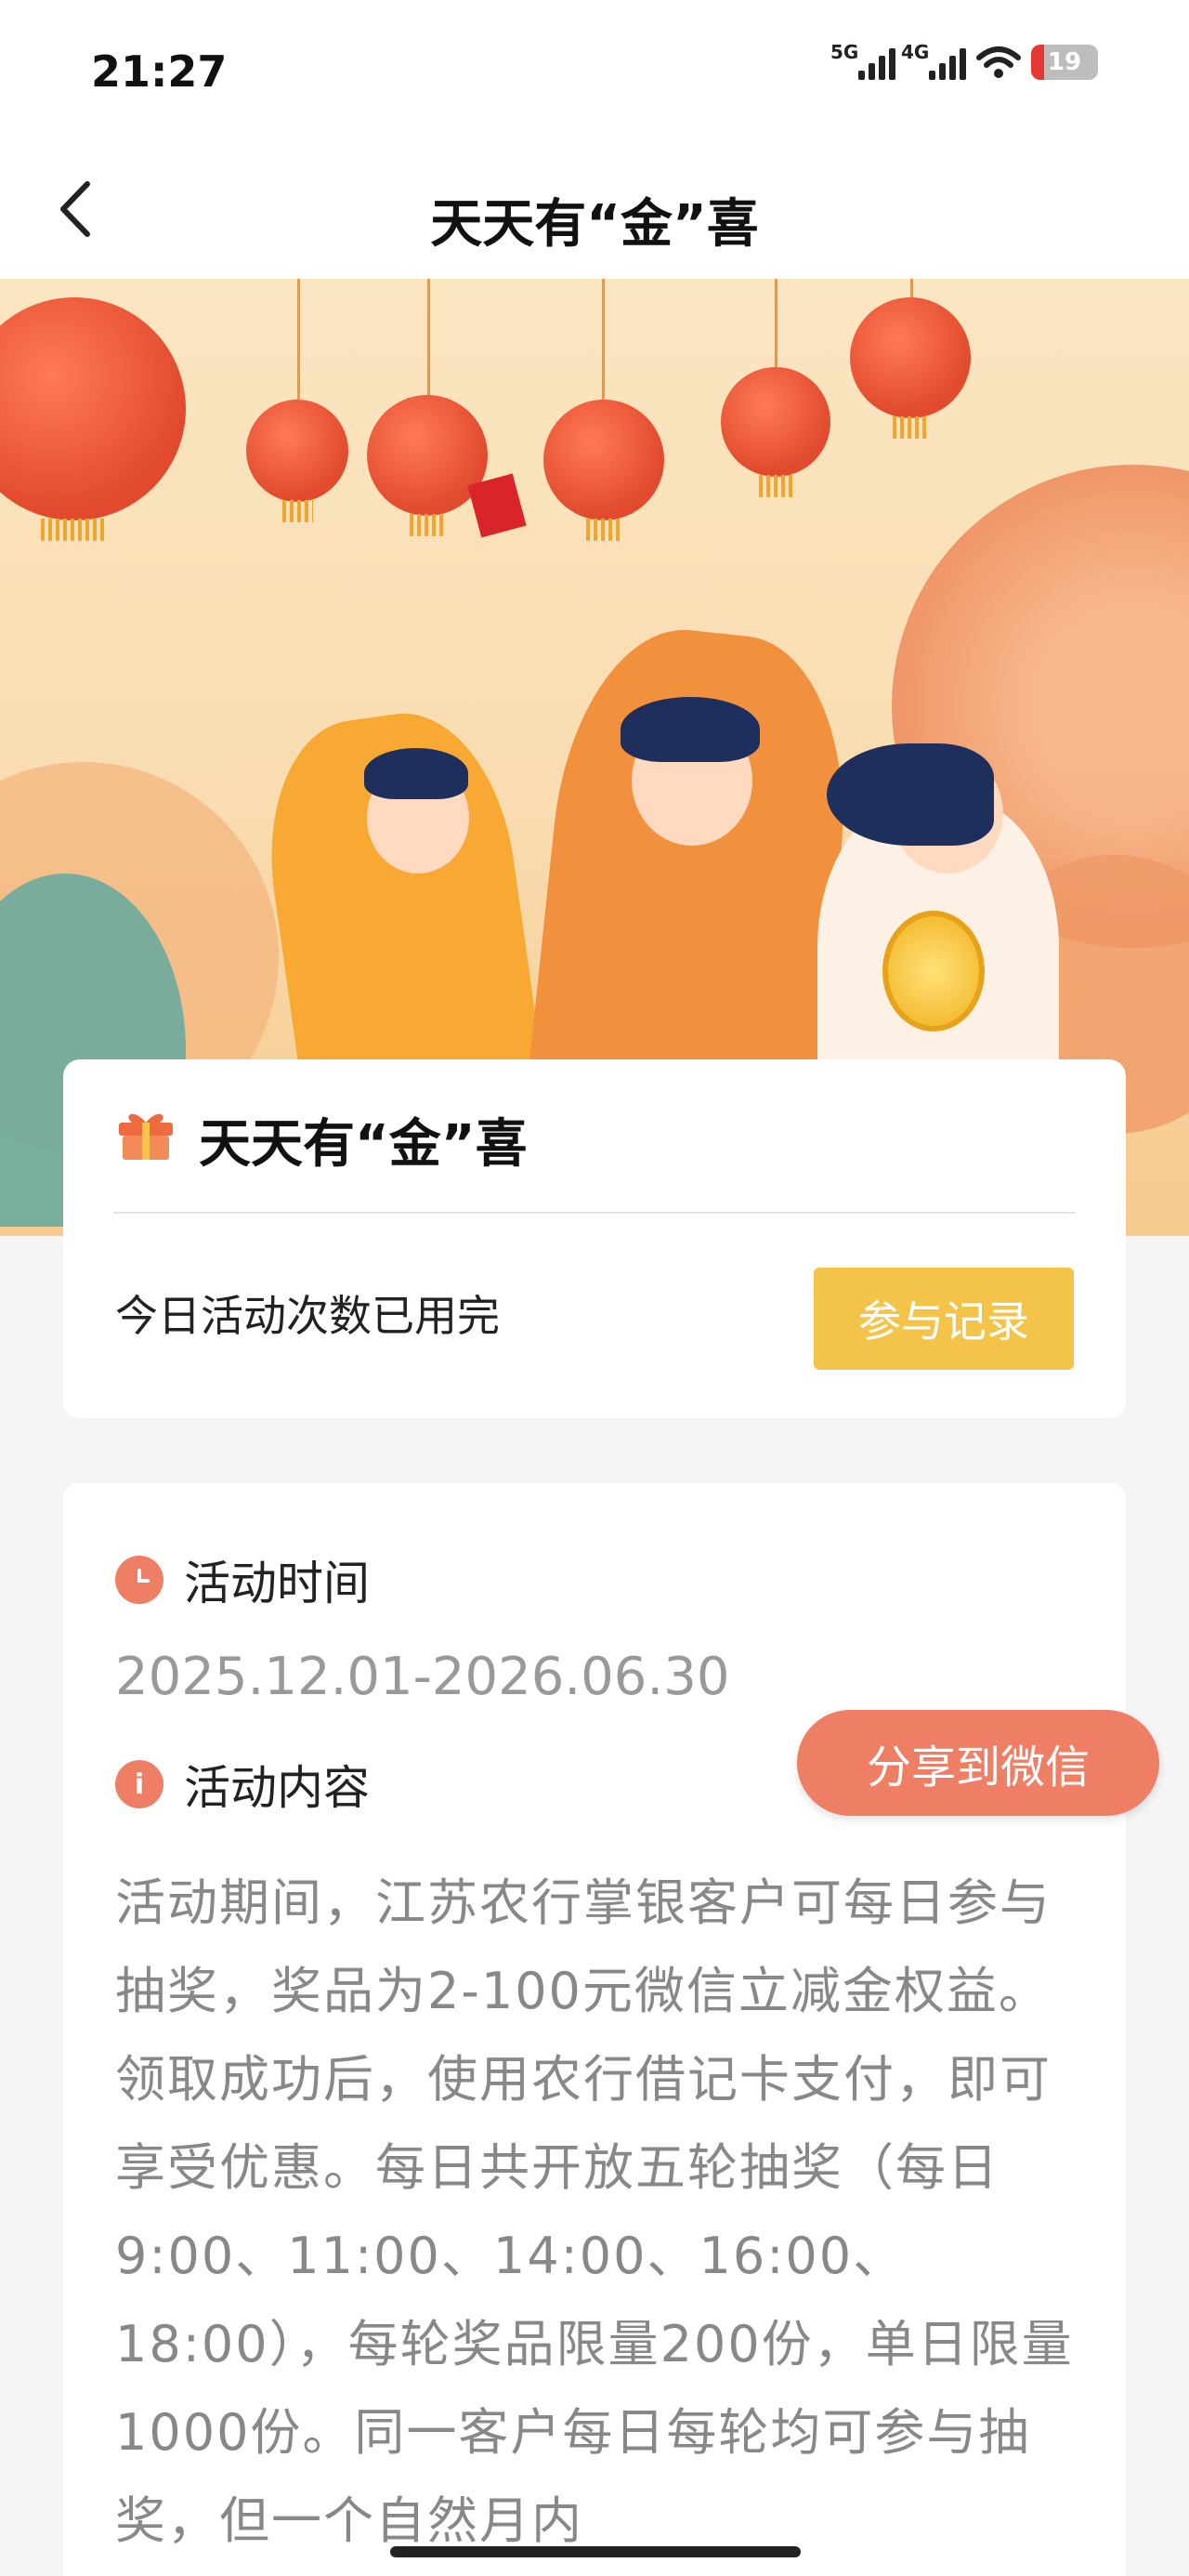 This screenshot has height=2576, width=1189. I want to click on activity-date-range: 2025.12.01-2026.06.30, so click(423, 1677).